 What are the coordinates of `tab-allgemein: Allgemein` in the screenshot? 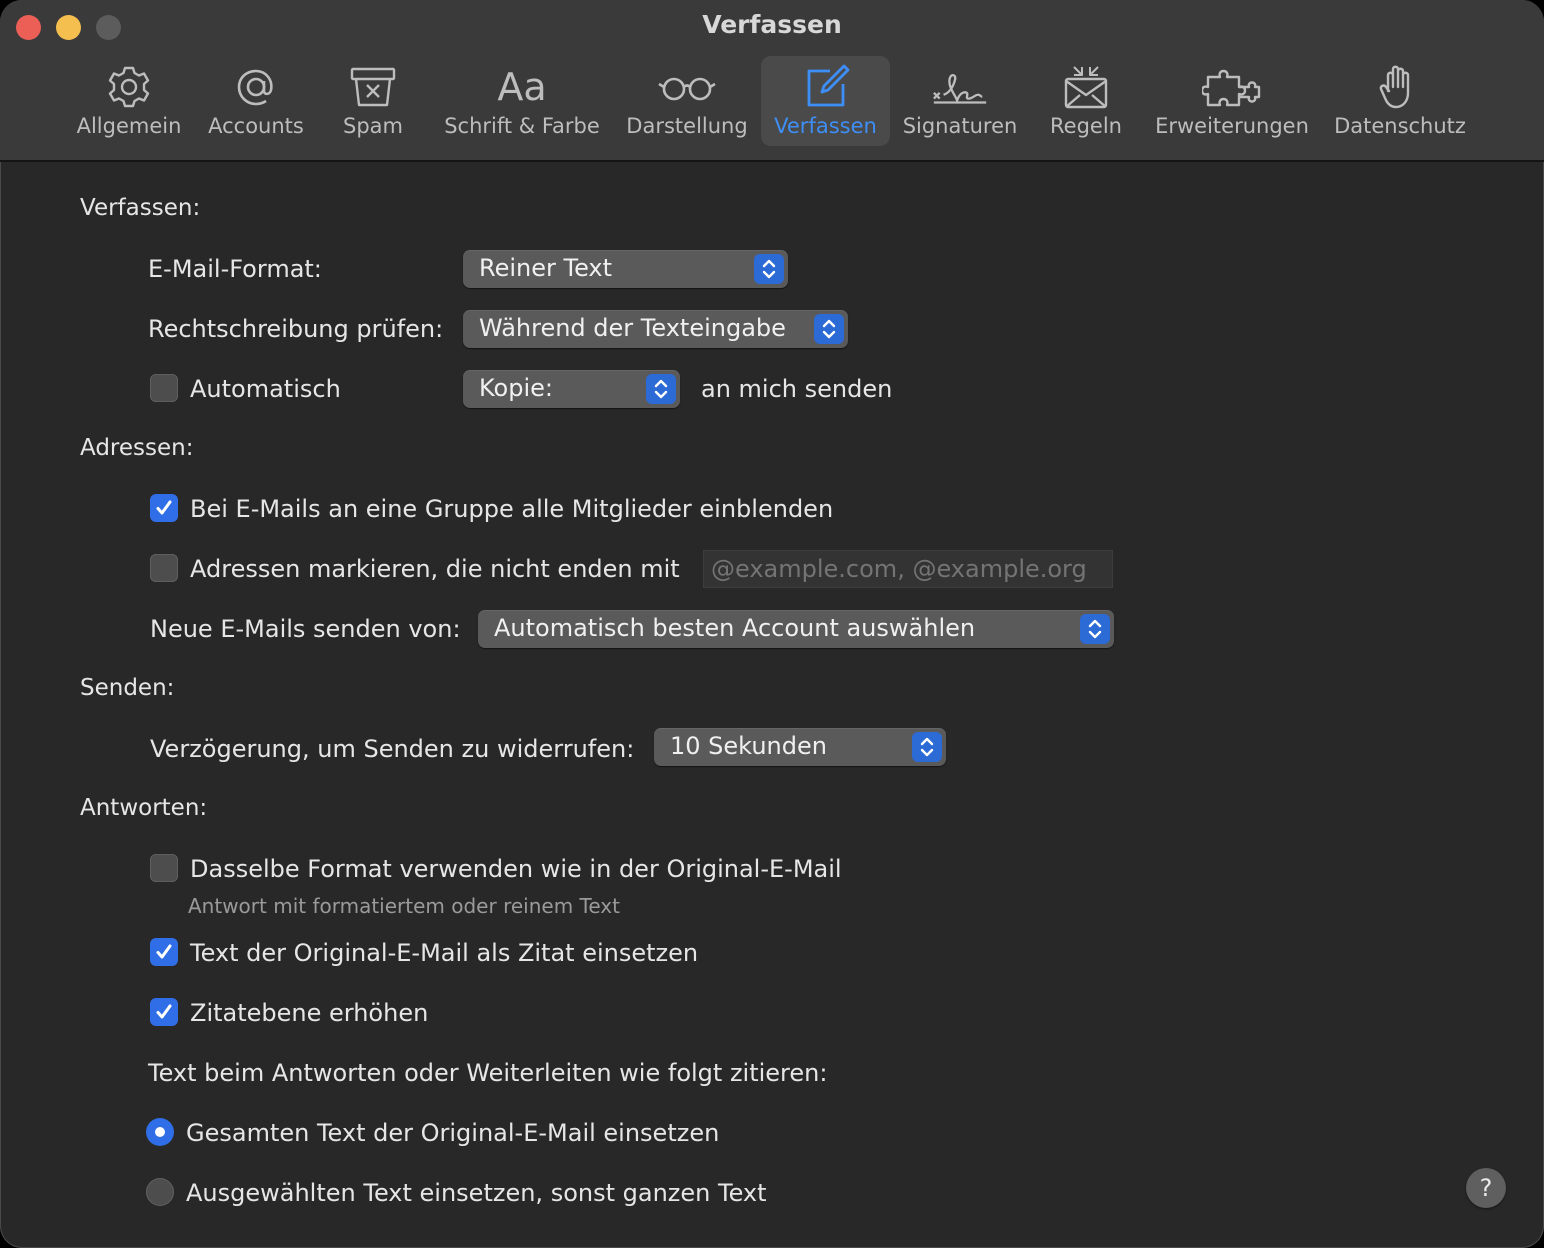 It's located at (129, 101).